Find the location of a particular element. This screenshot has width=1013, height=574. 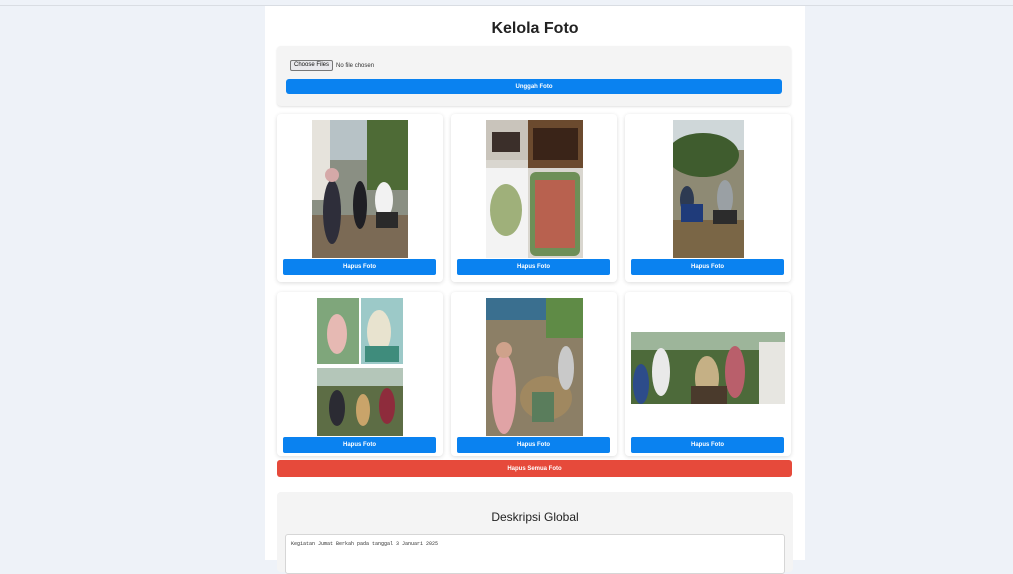

upload-photo-button: Unggah Foto is located at coordinates (534, 86).